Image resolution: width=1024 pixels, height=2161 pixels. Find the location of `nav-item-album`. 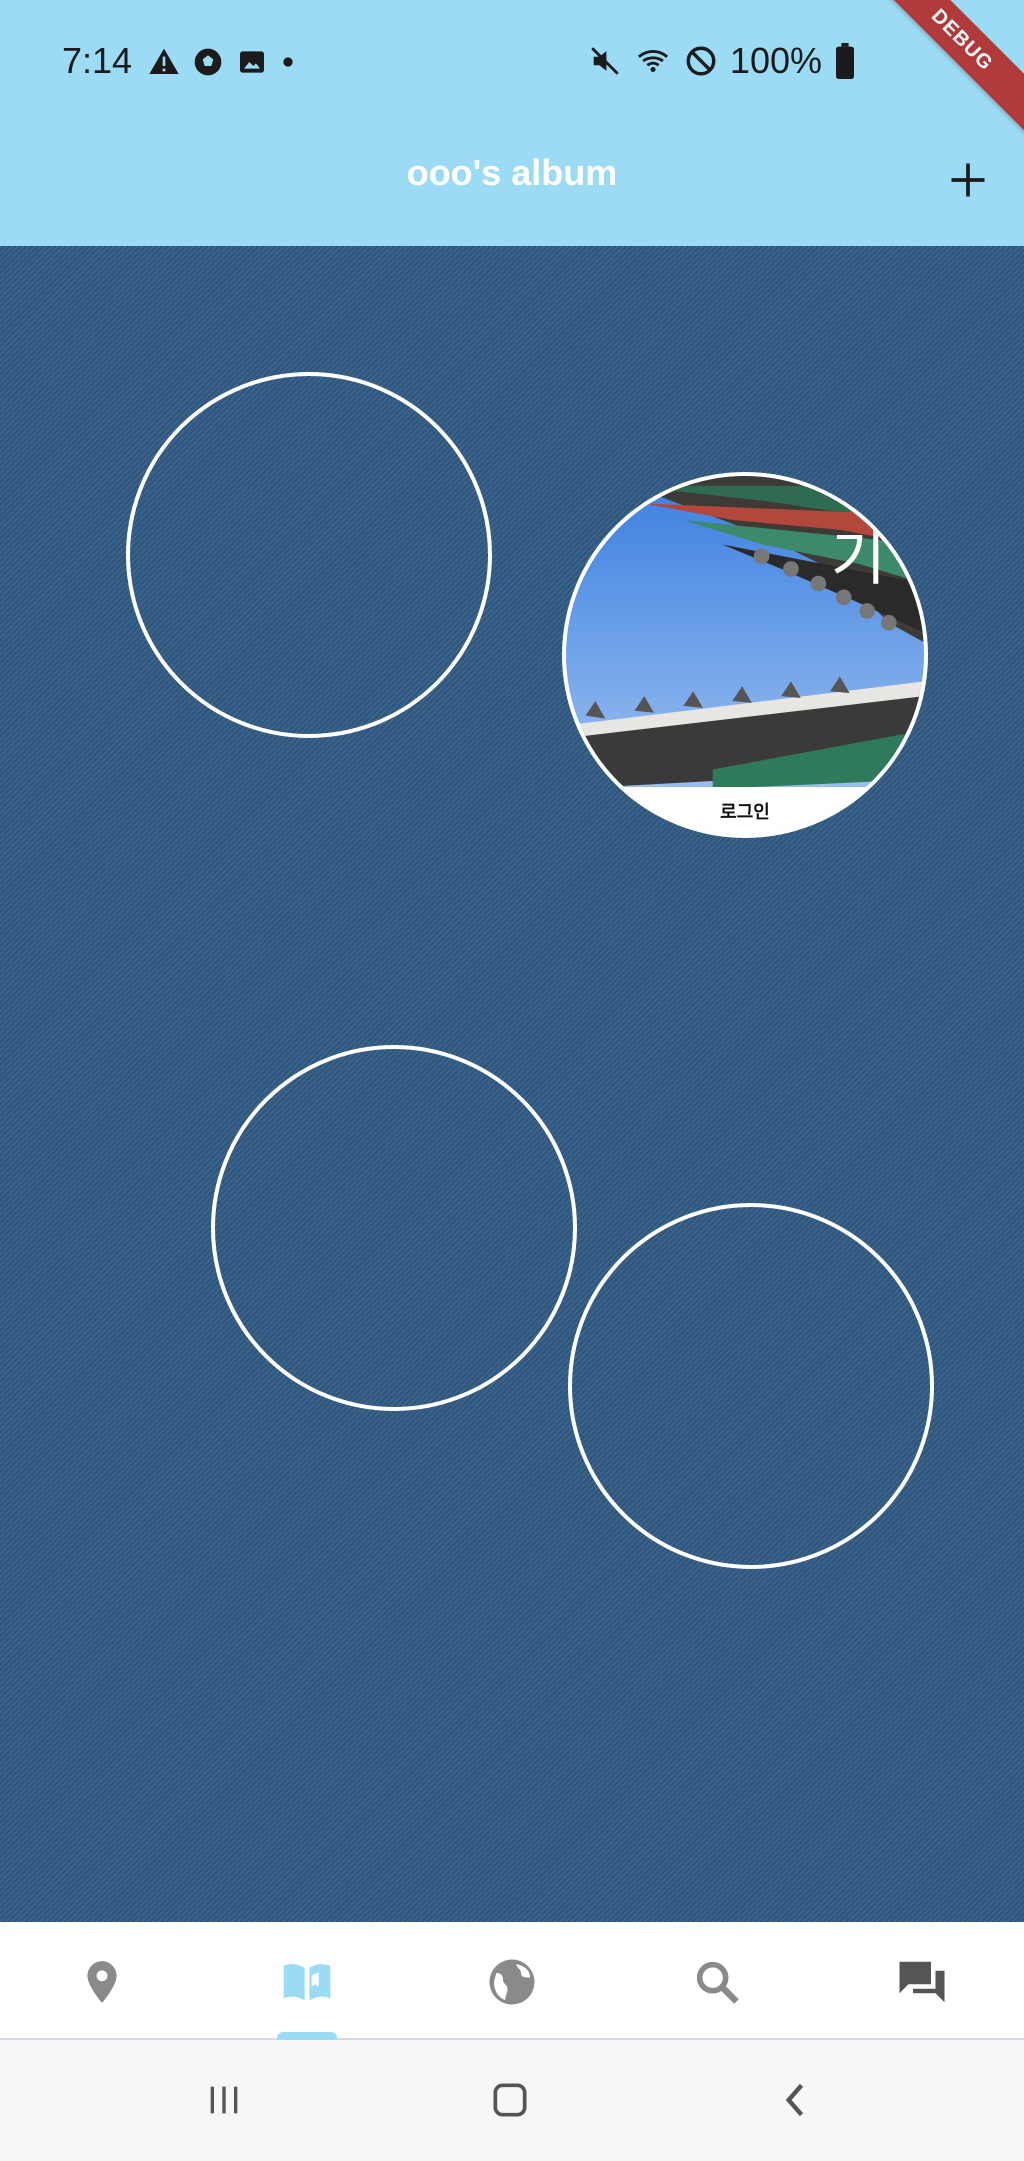

nav-item-album is located at coordinates (307, 1982).